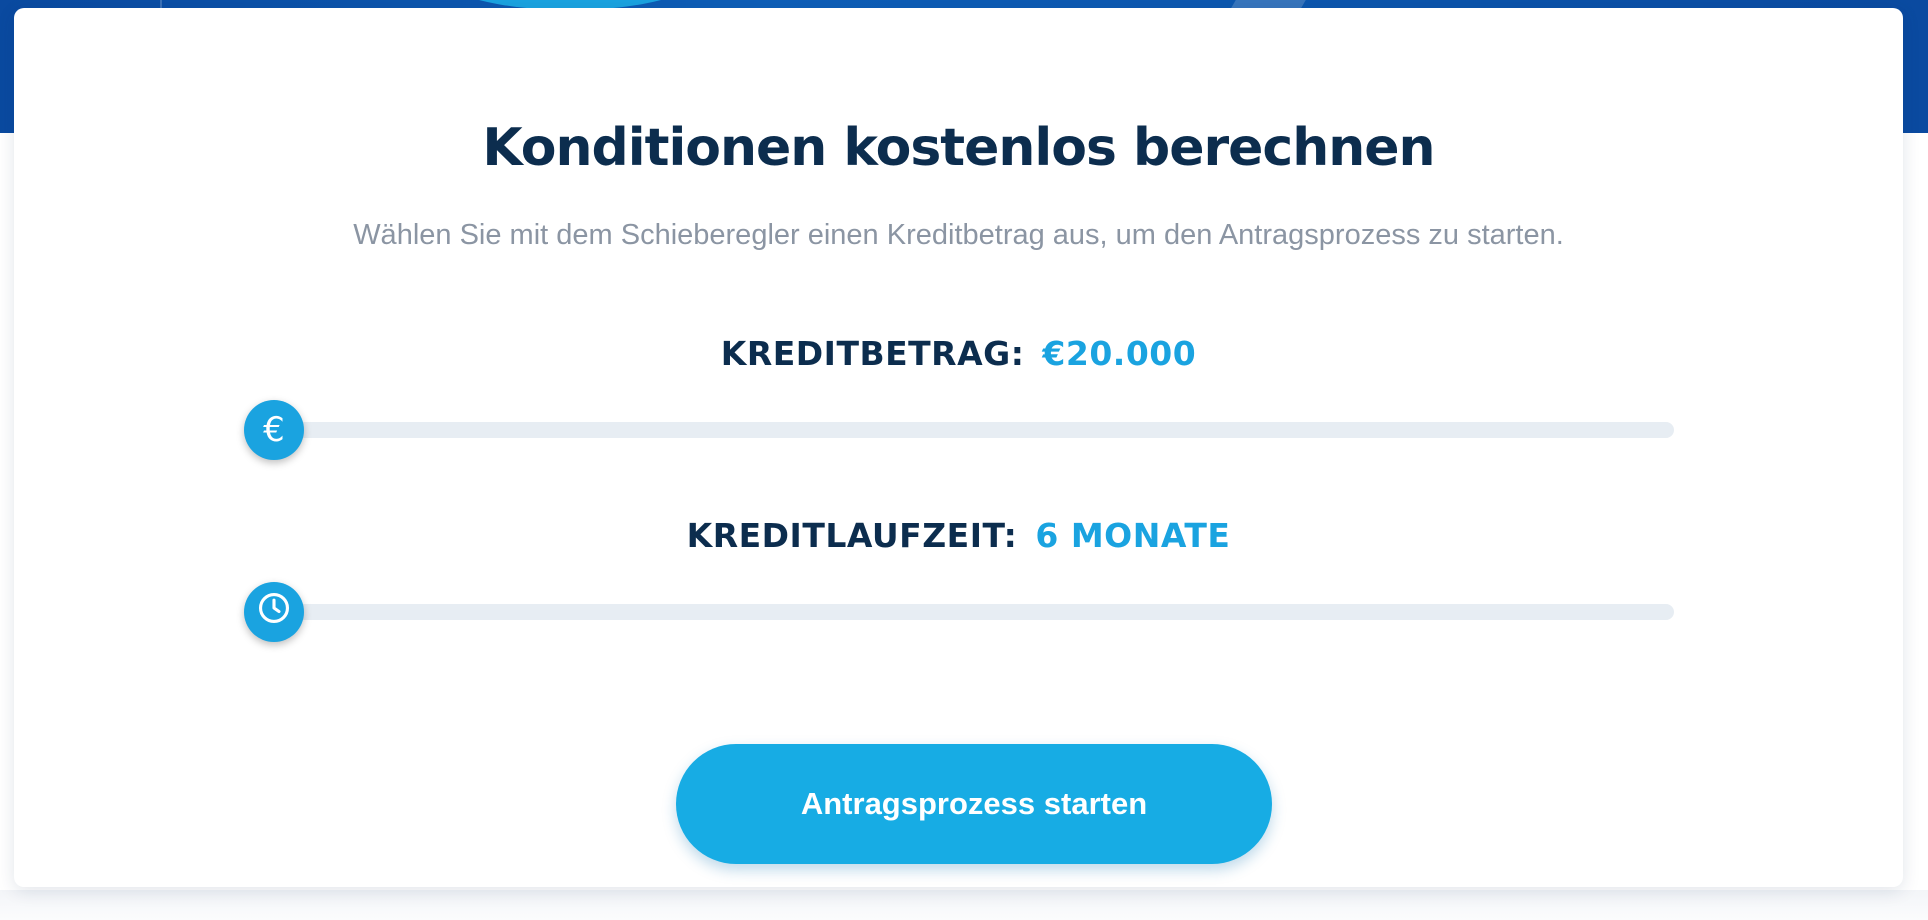  I want to click on term-slider, so click(959, 612).